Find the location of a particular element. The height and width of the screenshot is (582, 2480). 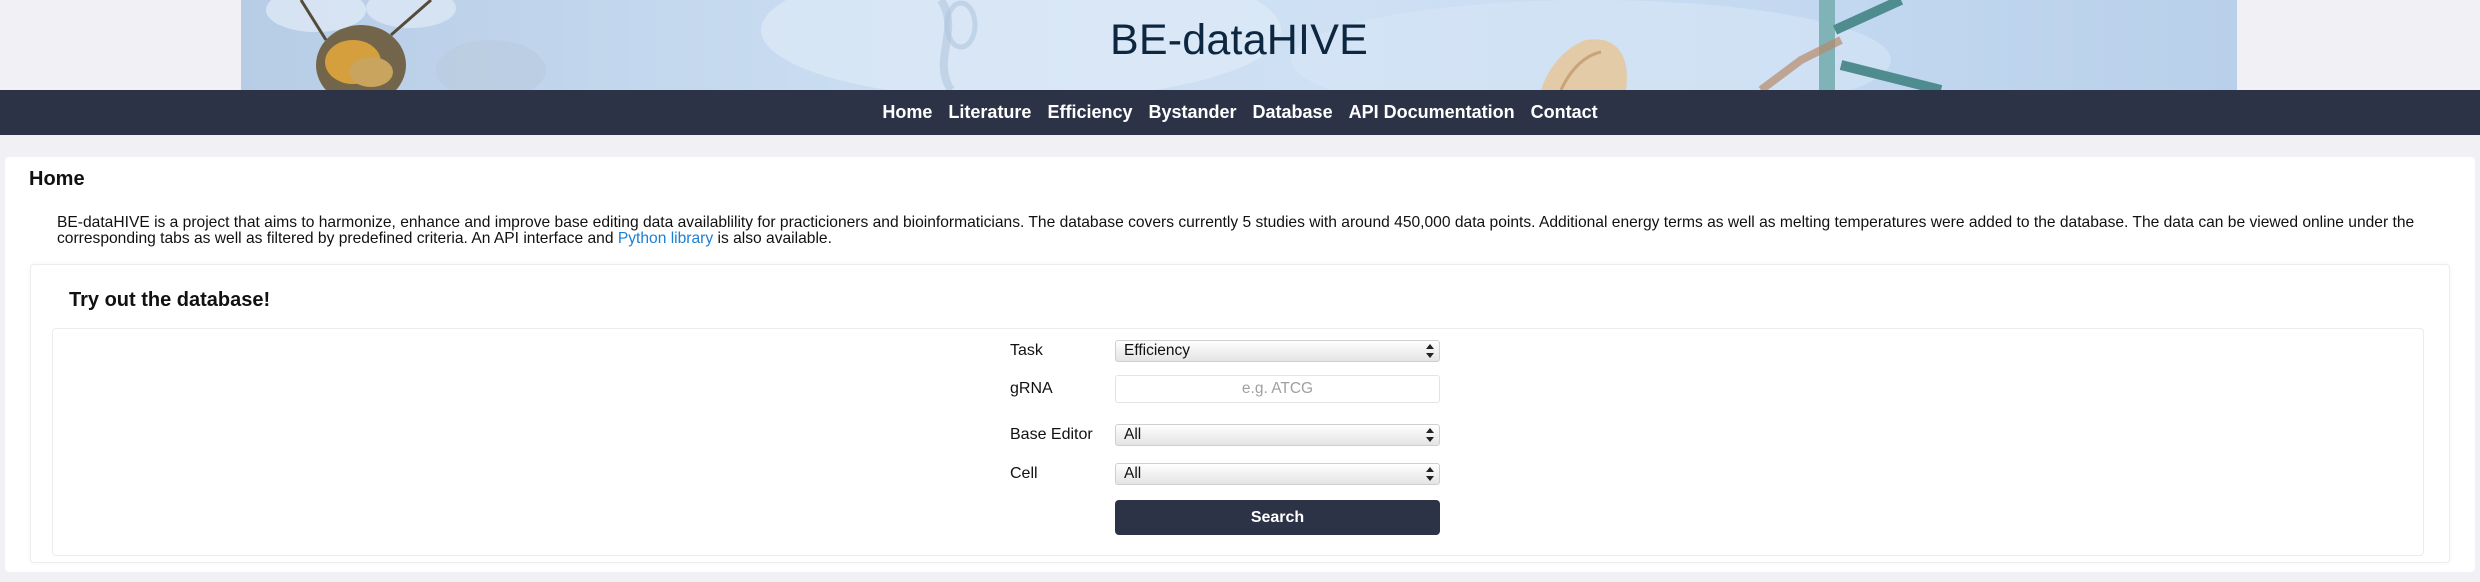

task-row: Task Efficiency is located at coordinates (1238, 351).